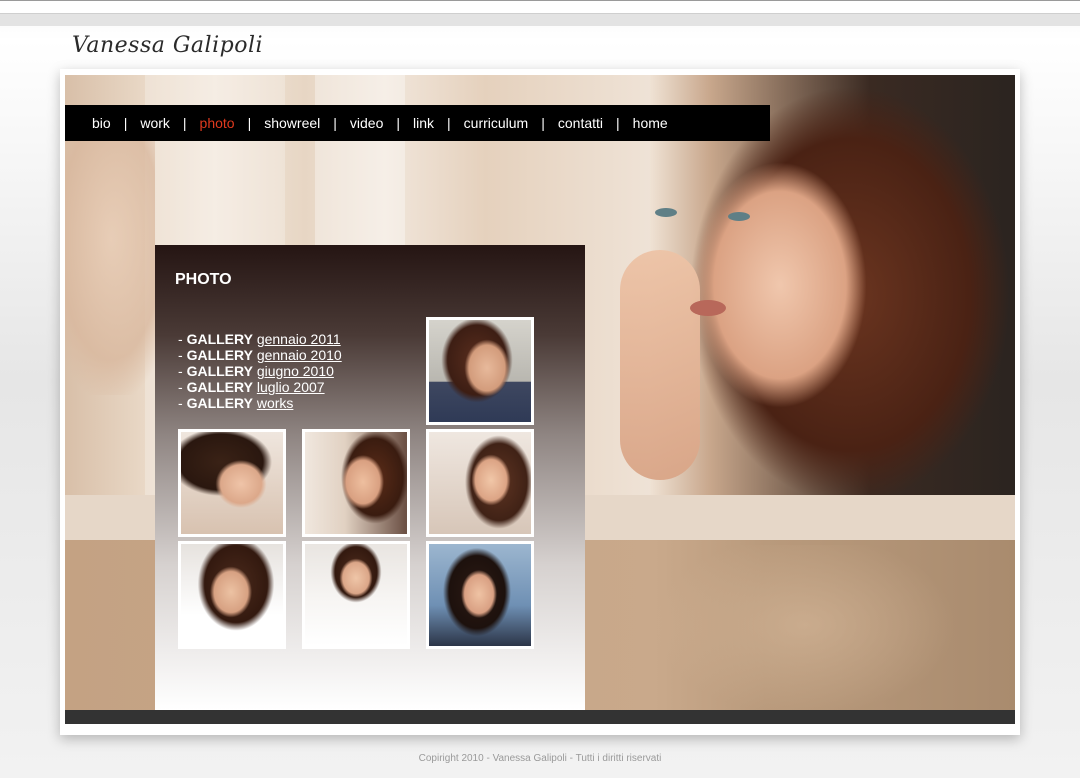 This screenshot has height=778, width=1080. What do you see at coordinates (295, 371) in the screenshot?
I see `gallery-link-giugno-2010: giugno 2010` at bounding box center [295, 371].